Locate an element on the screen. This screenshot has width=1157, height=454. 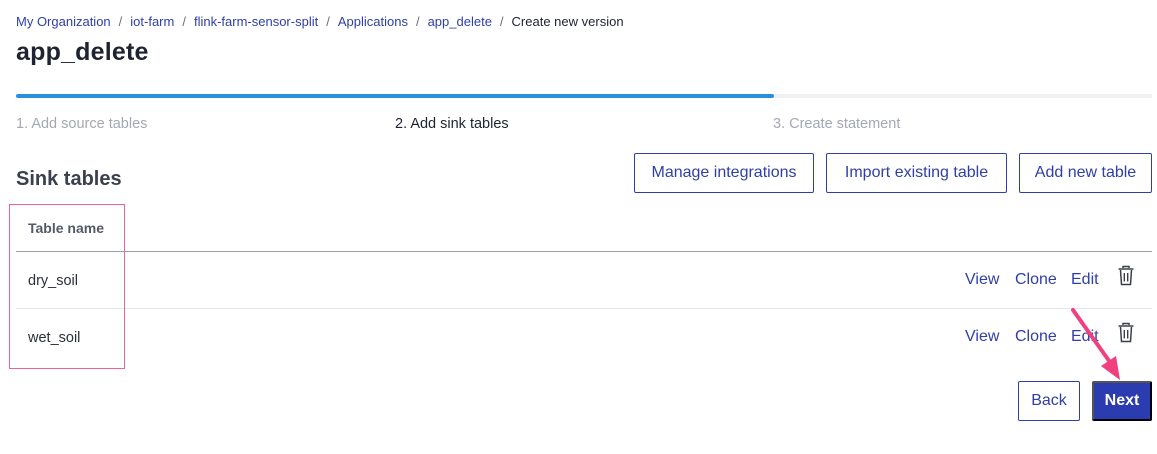
add-new-table-button: Add new table is located at coordinates (1085, 173).